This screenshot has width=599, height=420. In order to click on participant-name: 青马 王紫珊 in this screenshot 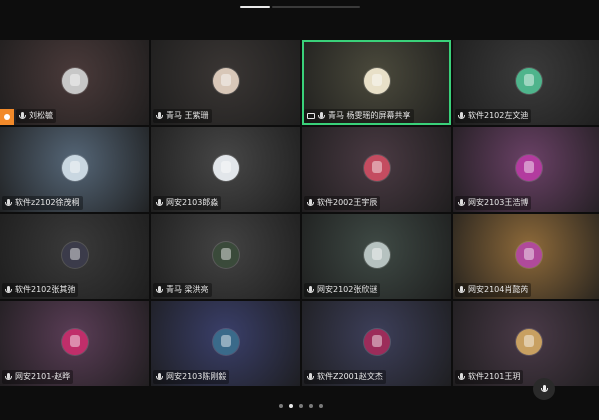, I will do `click(187, 115)`.